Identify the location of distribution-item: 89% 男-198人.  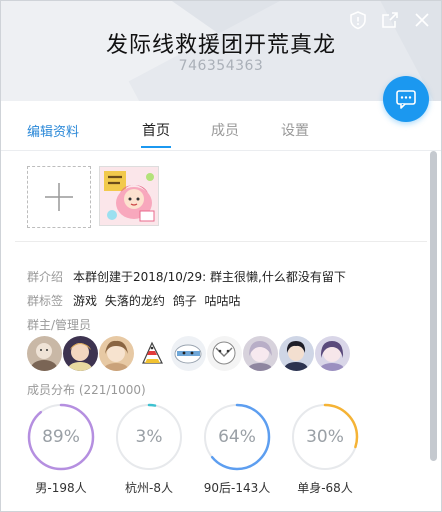
(61, 449).